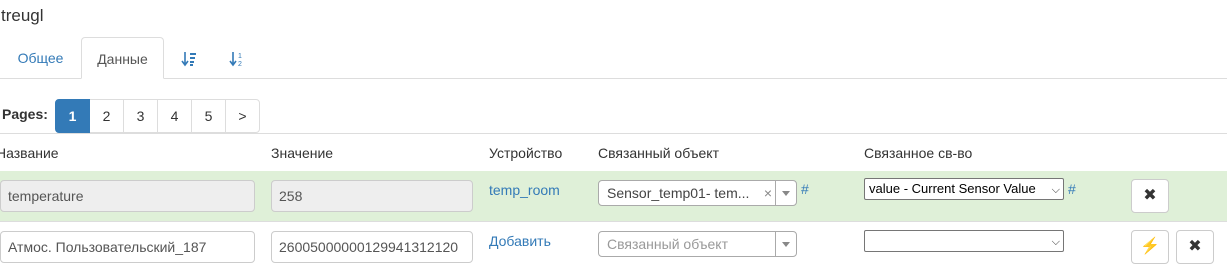 This screenshot has height=264, width=1227. Describe the element at coordinates (122, 58) in the screenshot. I see `tab-data: Данные` at that location.